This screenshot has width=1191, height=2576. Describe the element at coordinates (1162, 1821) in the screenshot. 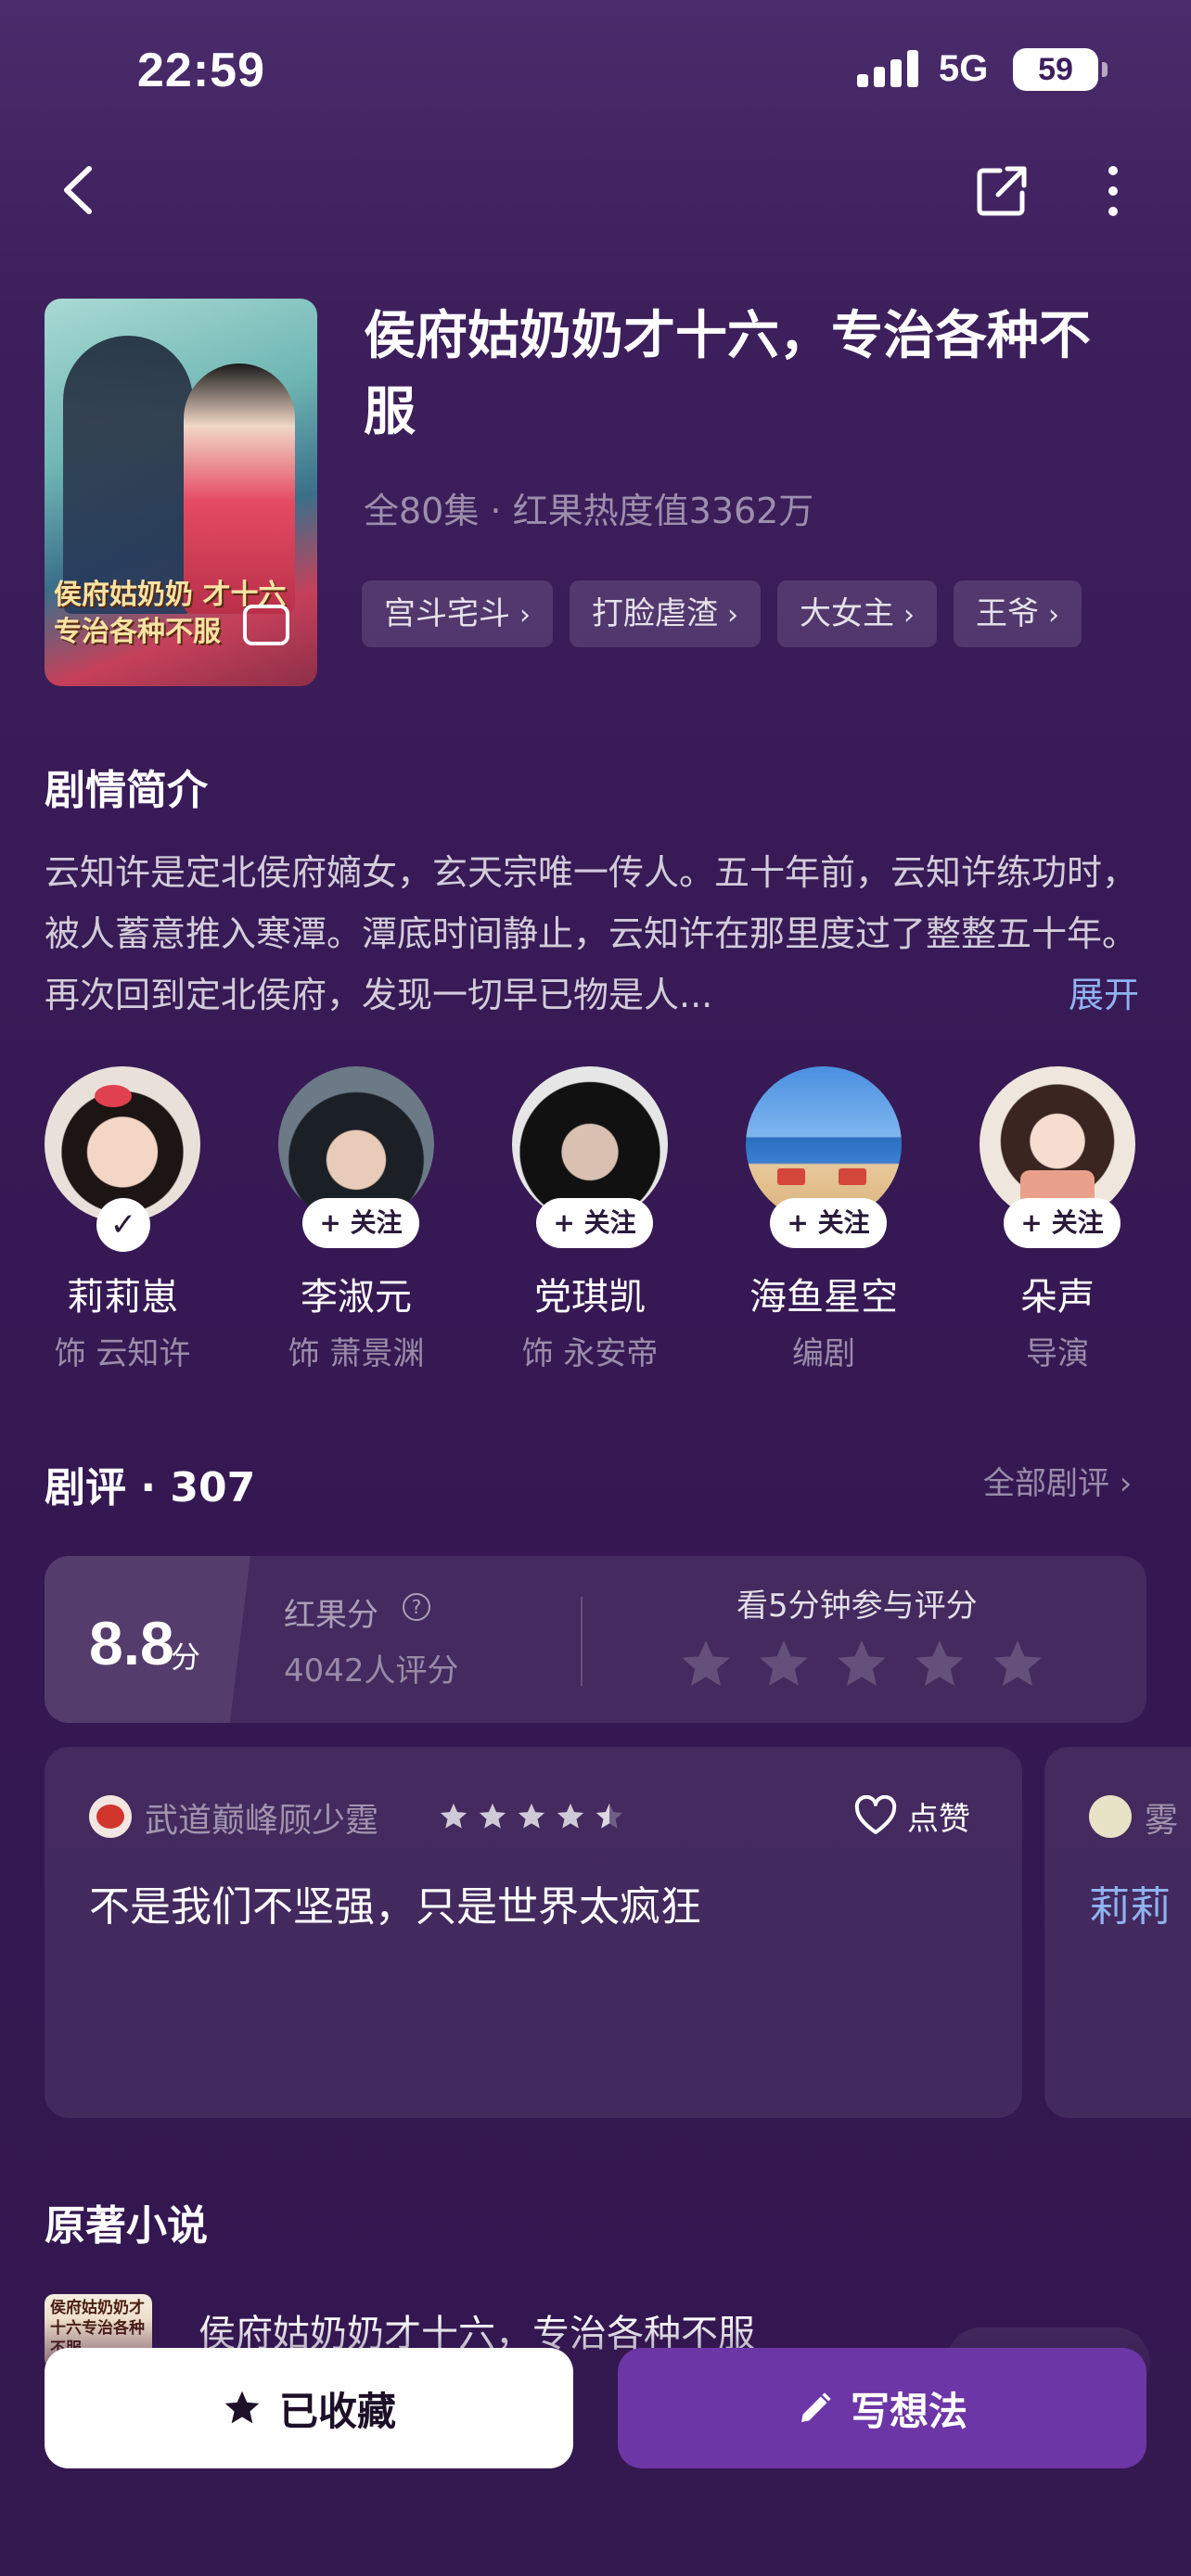

I see `review-username: 雾` at that location.